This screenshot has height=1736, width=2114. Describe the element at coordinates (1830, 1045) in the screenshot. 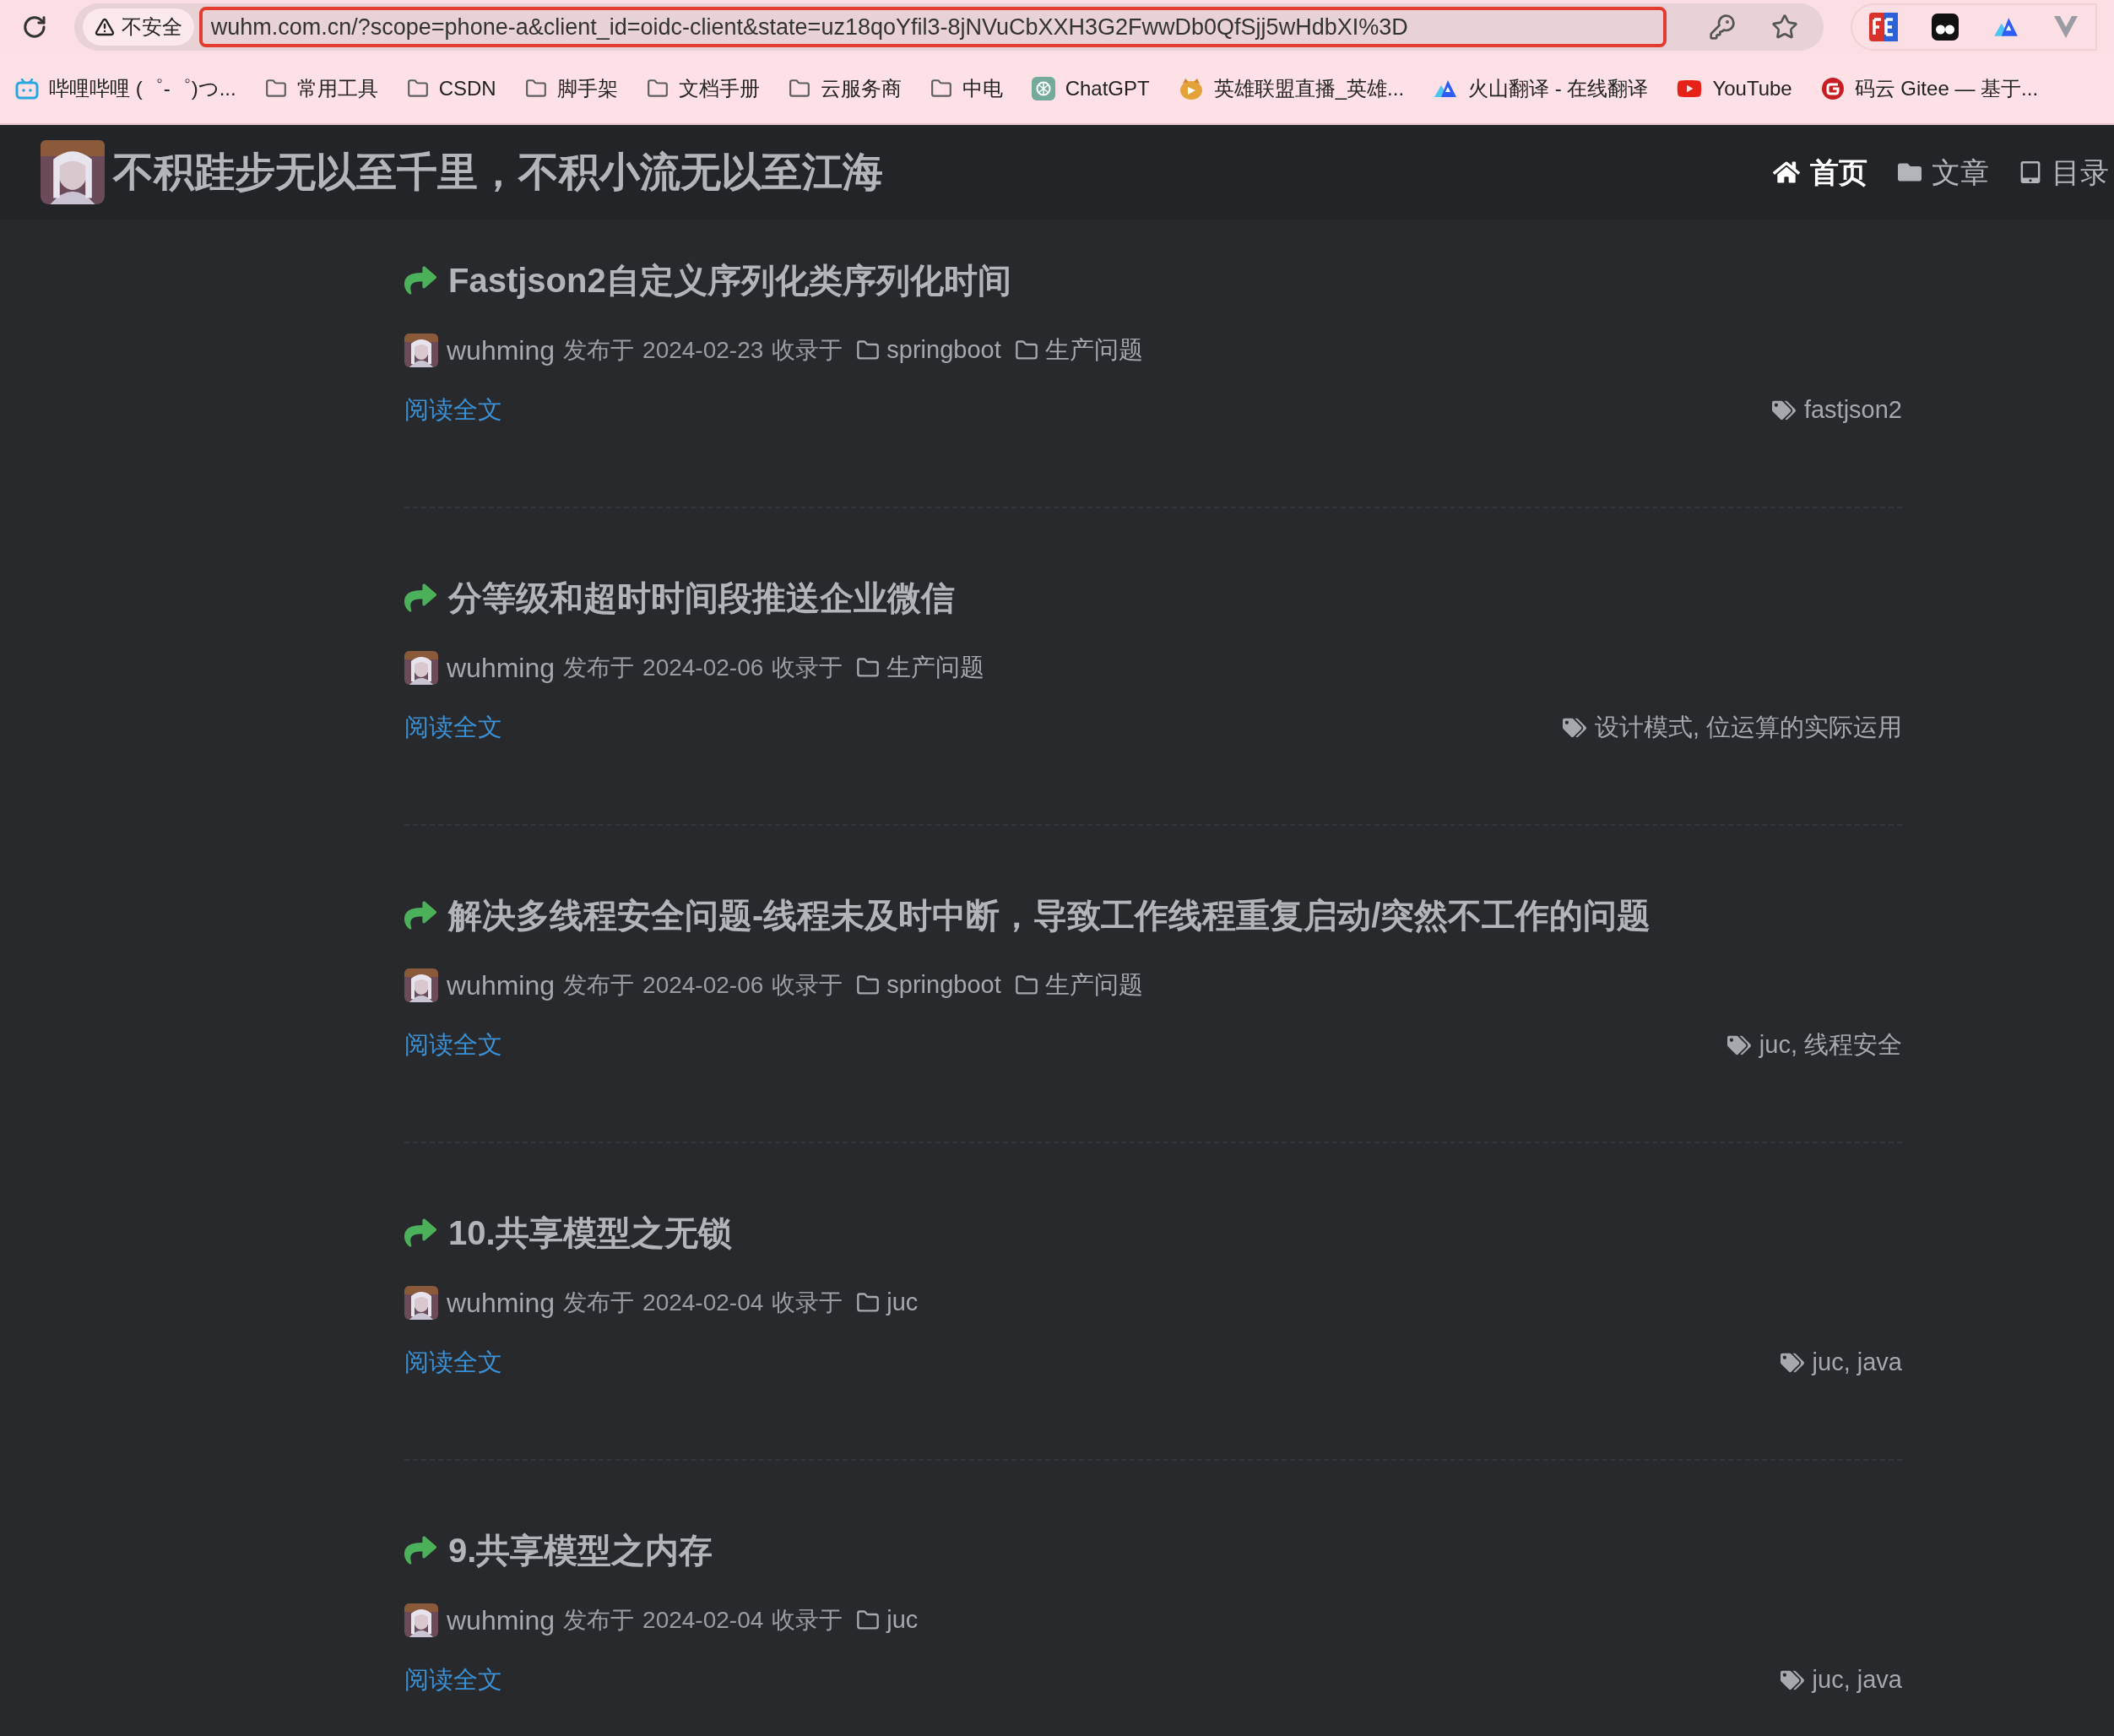

I see `post-tags: juc, 线程安全` at that location.